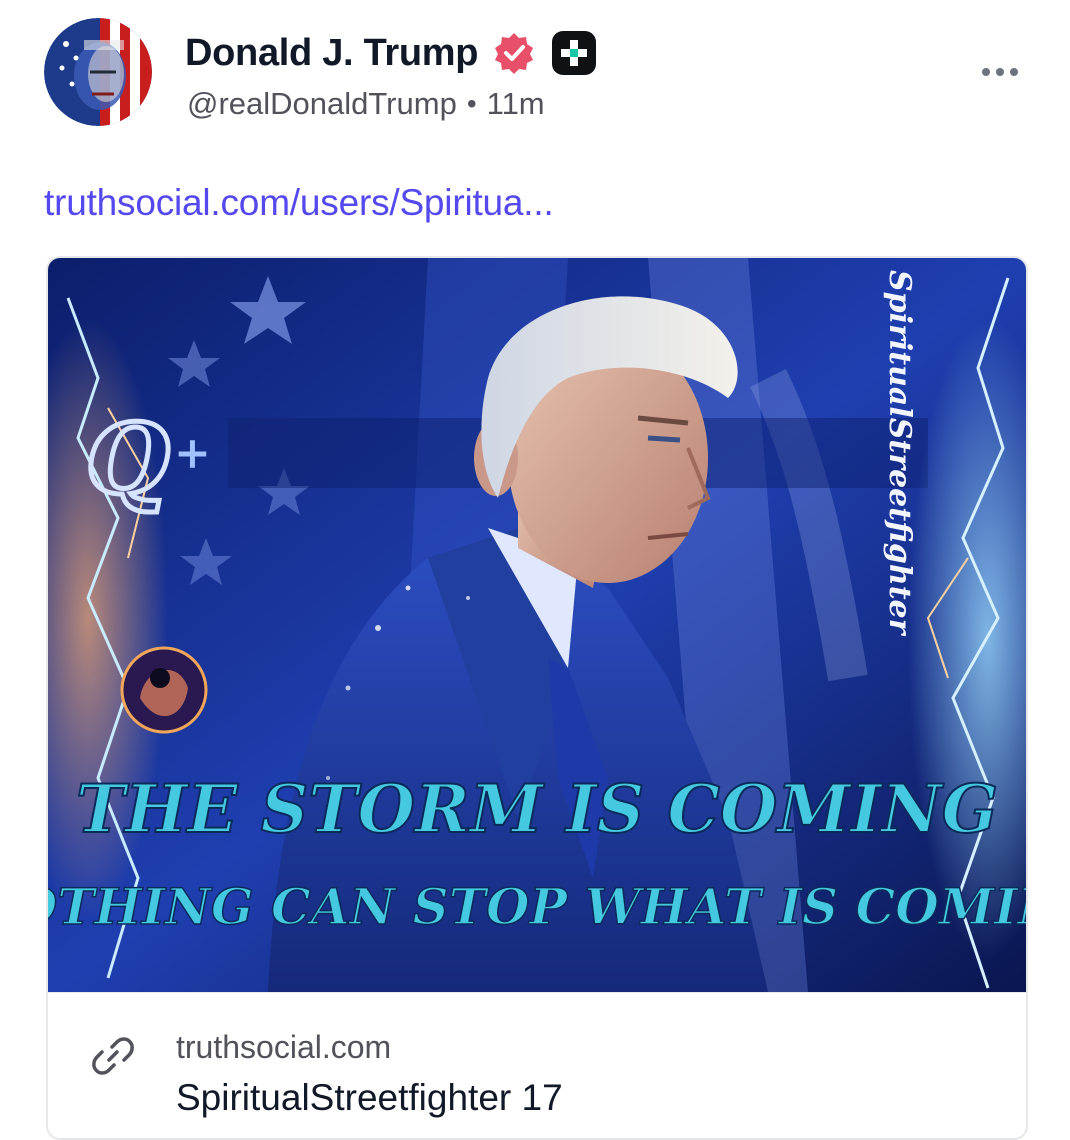 The height and width of the screenshot is (1140, 1070). I want to click on q-logo-text: Q, so click(128, 459).